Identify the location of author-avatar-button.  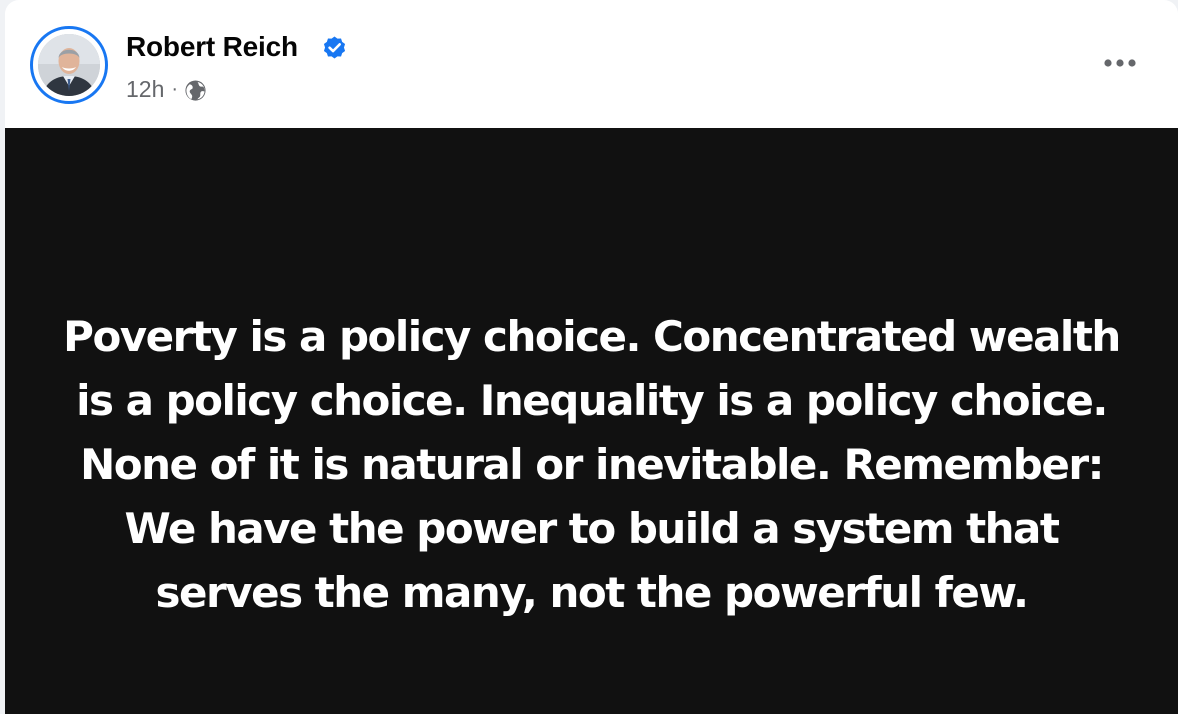
(69, 65).